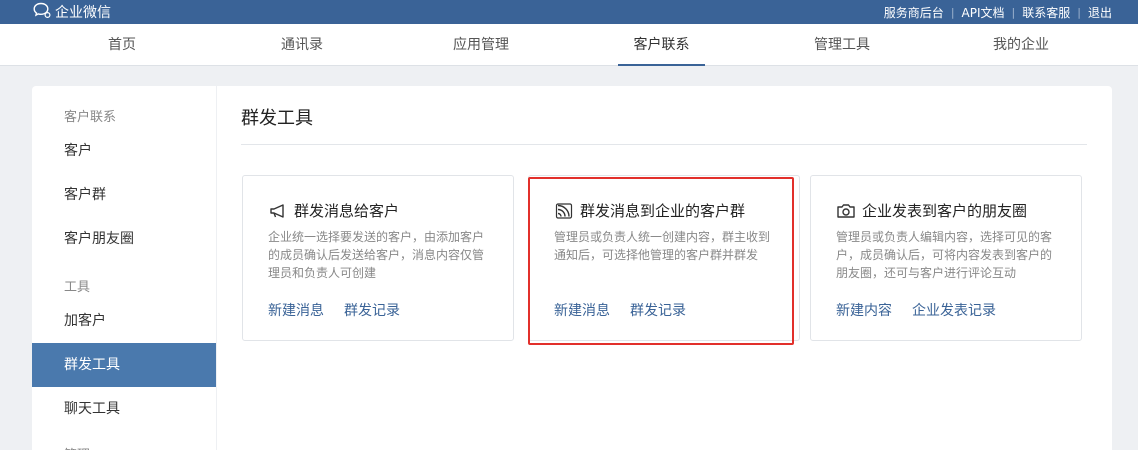 The image size is (1138, 450). I want to click on card-header: 企业发表到客户的朋友圈, so click(931, 210).